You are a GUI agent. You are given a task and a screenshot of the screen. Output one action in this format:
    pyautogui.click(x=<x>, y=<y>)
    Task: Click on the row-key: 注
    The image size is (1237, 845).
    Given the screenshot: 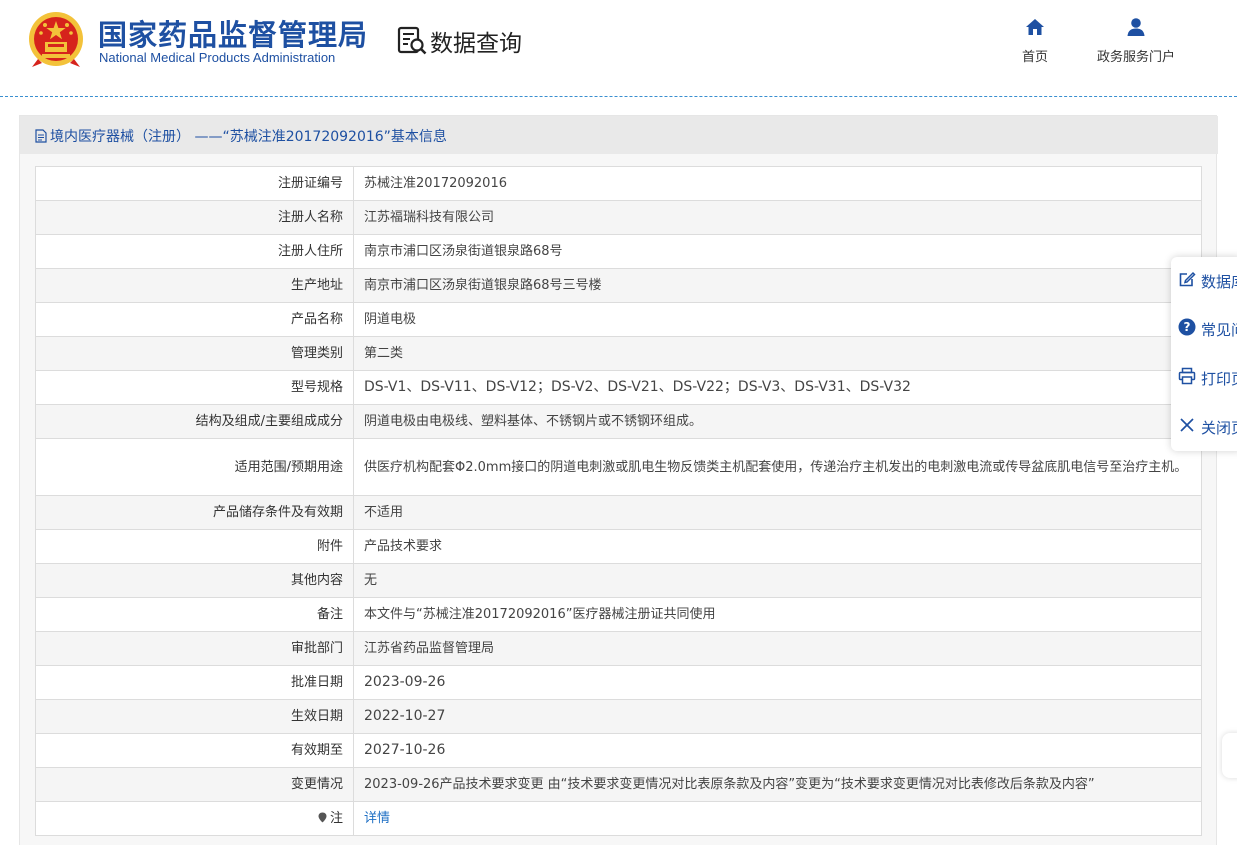 What is the action you would take?
    pyautogui.click(x=194, y=818)
    